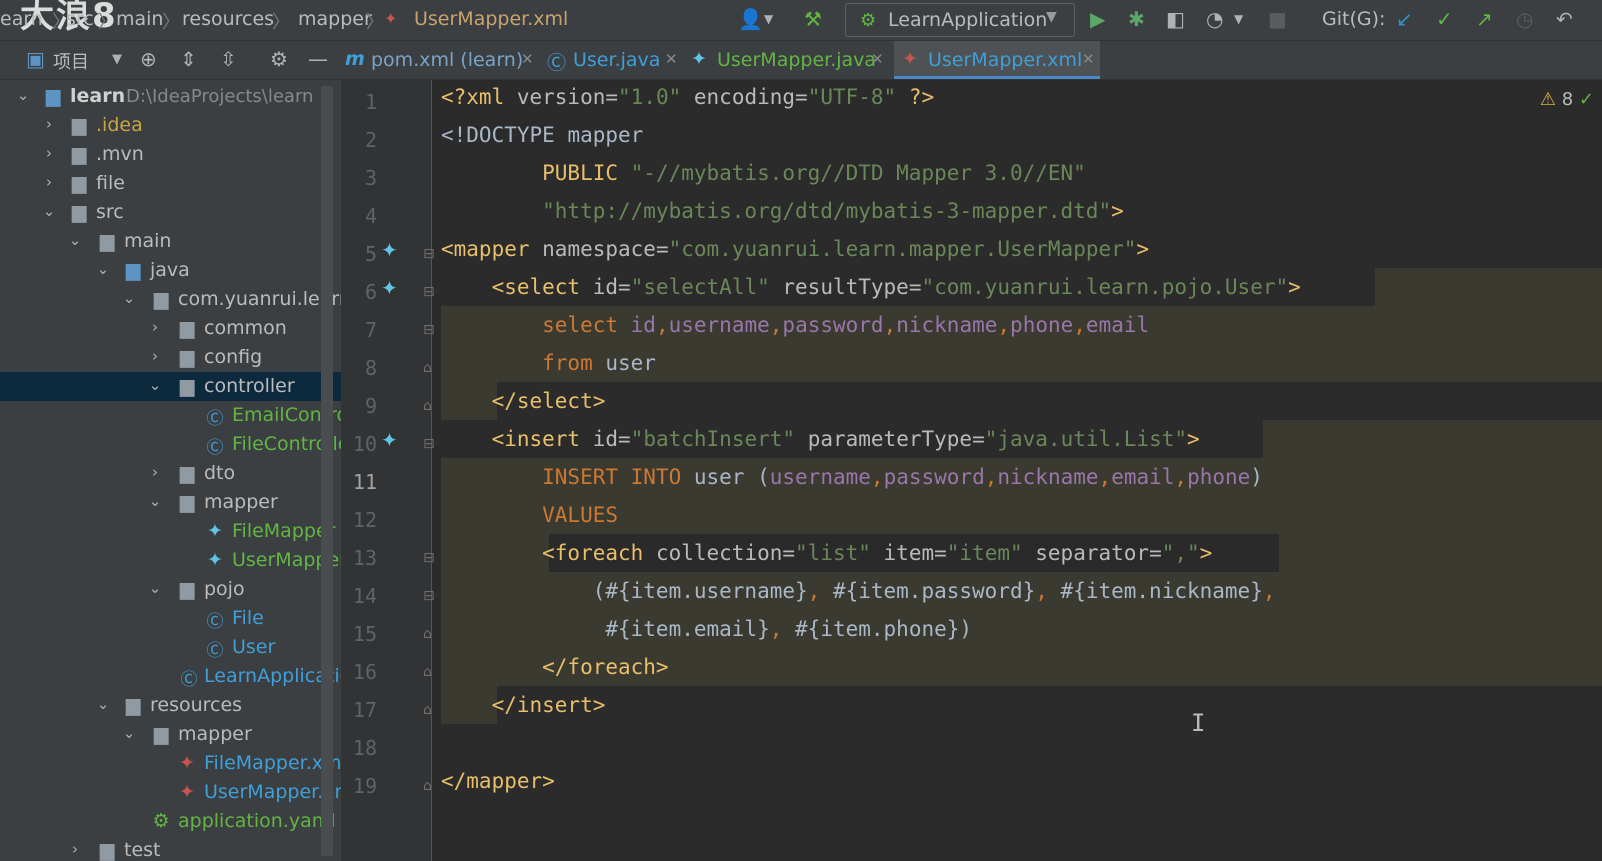 Image resolution: width=1602 pixels, height=861 pixels. I want to click on breadcrumb-file: UserMapper.xml, so click(491, 19).